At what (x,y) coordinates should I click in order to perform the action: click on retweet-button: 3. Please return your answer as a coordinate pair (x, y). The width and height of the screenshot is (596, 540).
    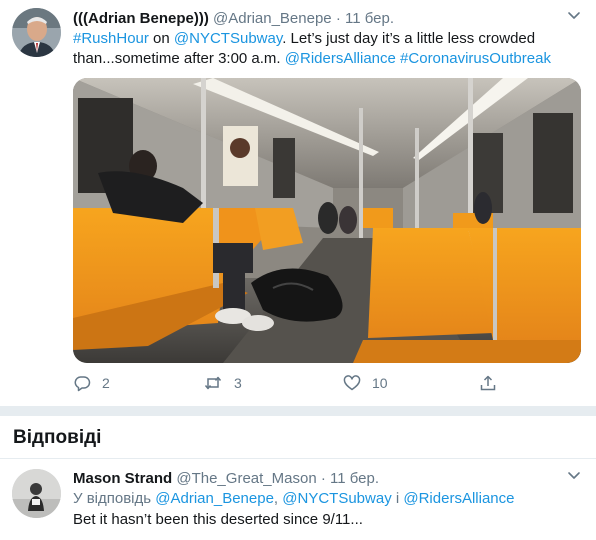
    Looking at the image, I should click on (222, 383).